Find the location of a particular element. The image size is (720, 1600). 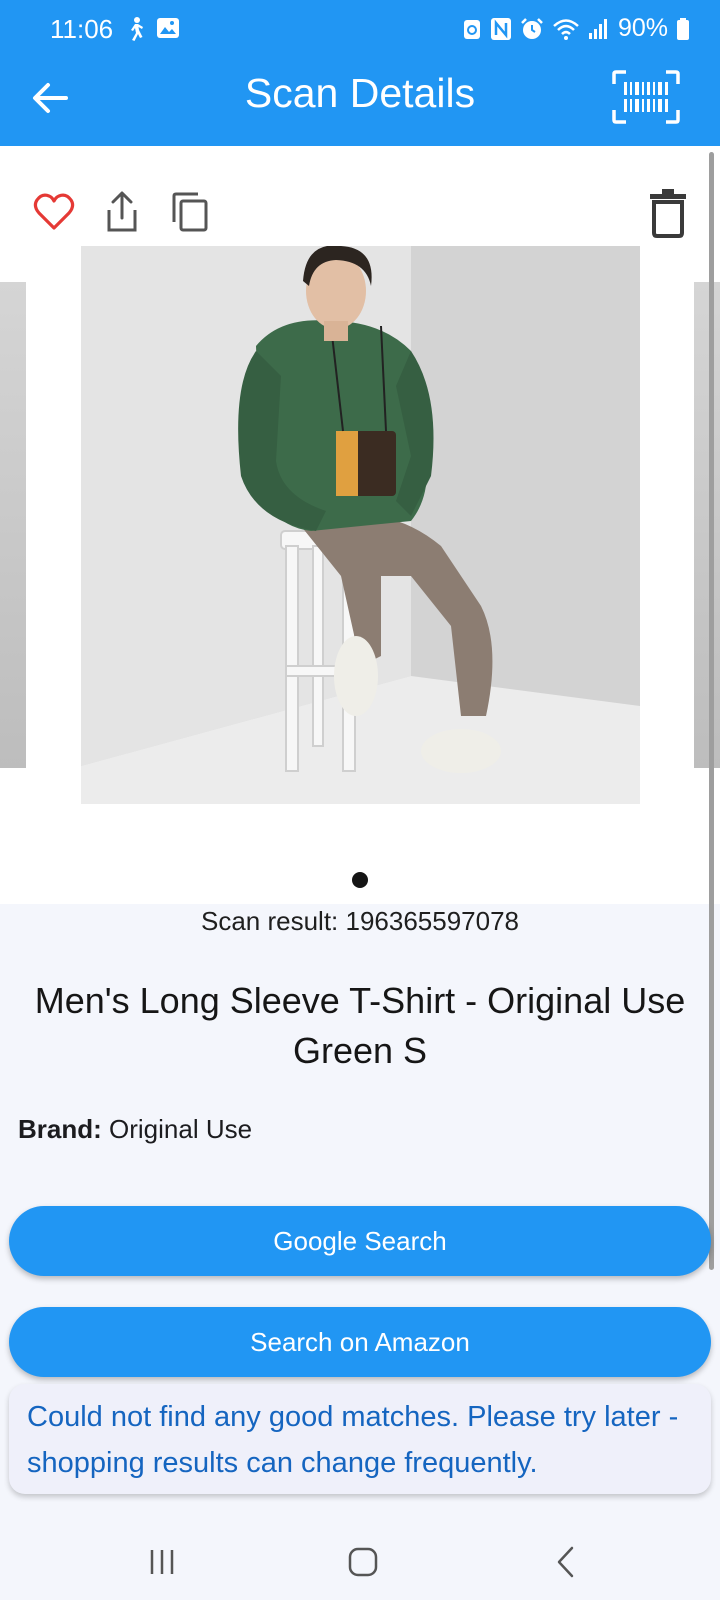

google-search-button: Google Search is located at coordinates (360, 1241).